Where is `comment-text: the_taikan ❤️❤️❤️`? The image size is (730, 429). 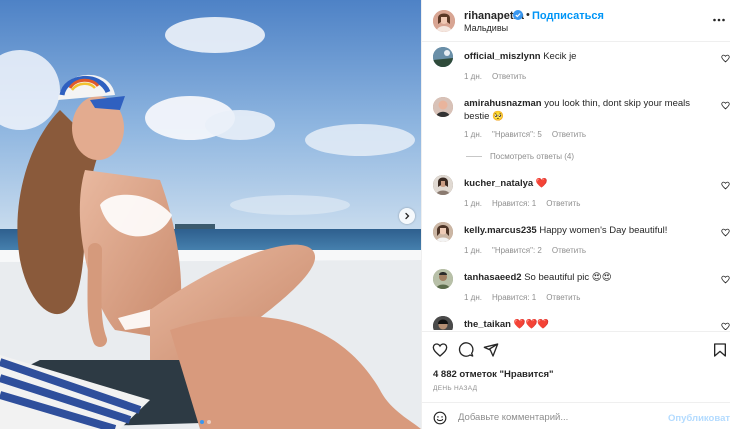
comment-text: the_taikan ❤️❤️❤️ is located at coordinates (588, 324).